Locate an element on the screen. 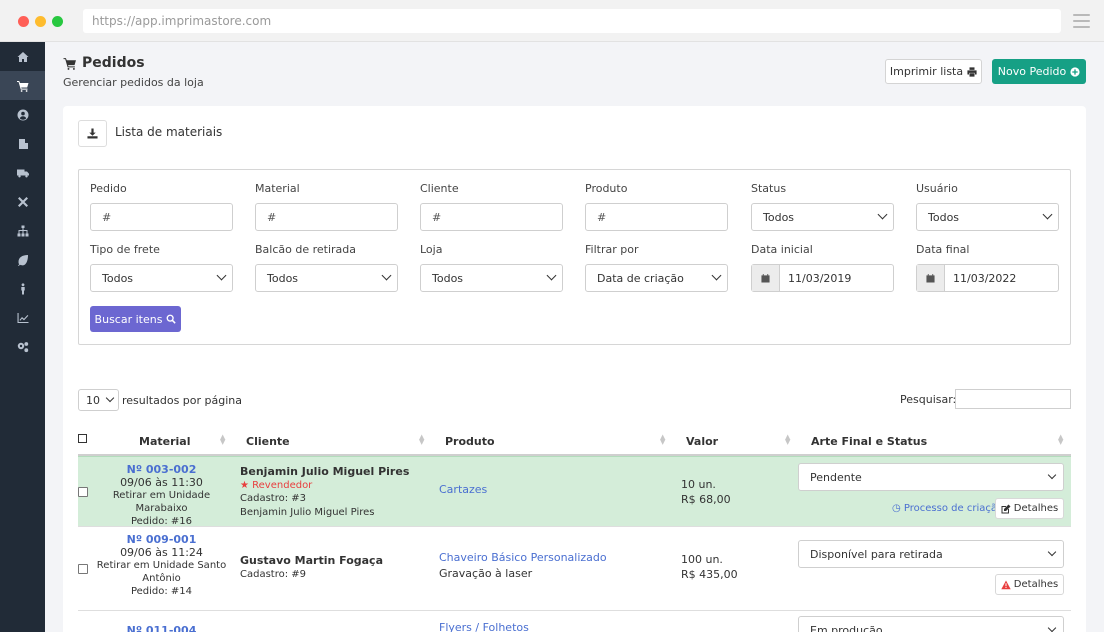 This screenshot has width=1104, height=632. sidebar-item-estrutura is located at coordinates (22, 230).